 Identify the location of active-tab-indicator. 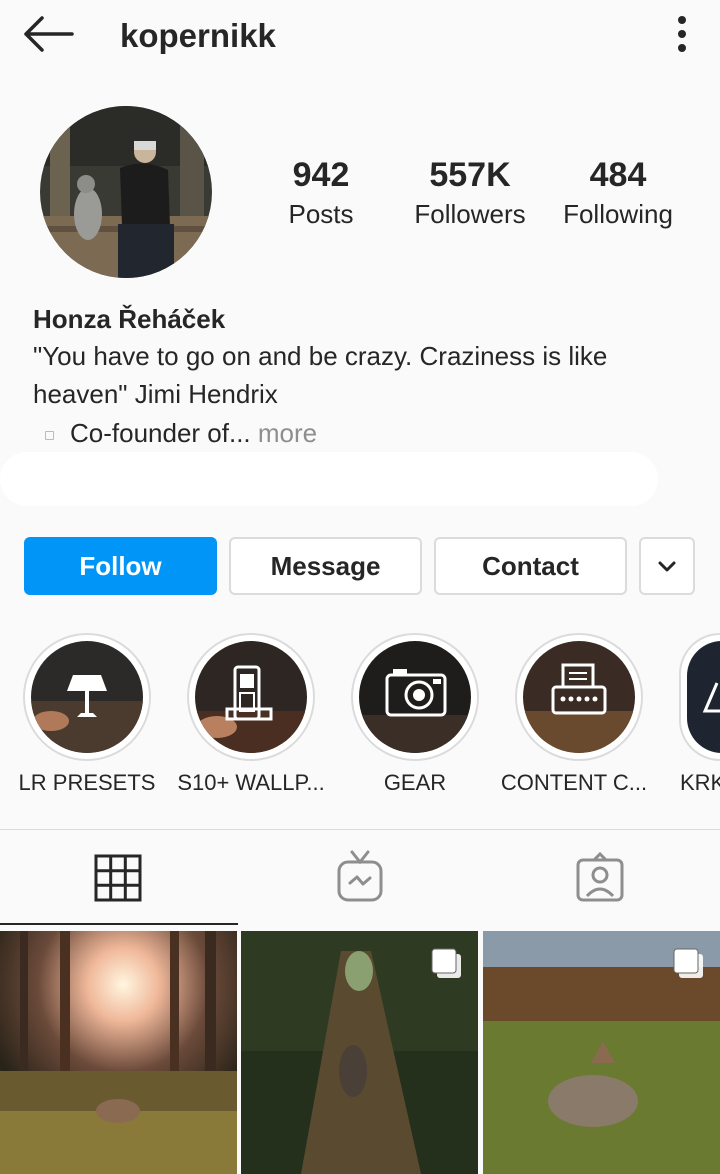
(119, 924).